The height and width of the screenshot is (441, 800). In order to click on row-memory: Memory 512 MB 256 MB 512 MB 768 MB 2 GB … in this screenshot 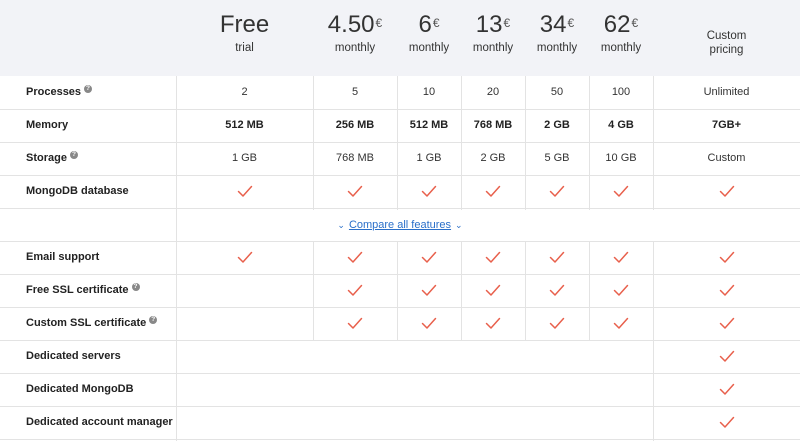, I will do `click(400, 125)`.